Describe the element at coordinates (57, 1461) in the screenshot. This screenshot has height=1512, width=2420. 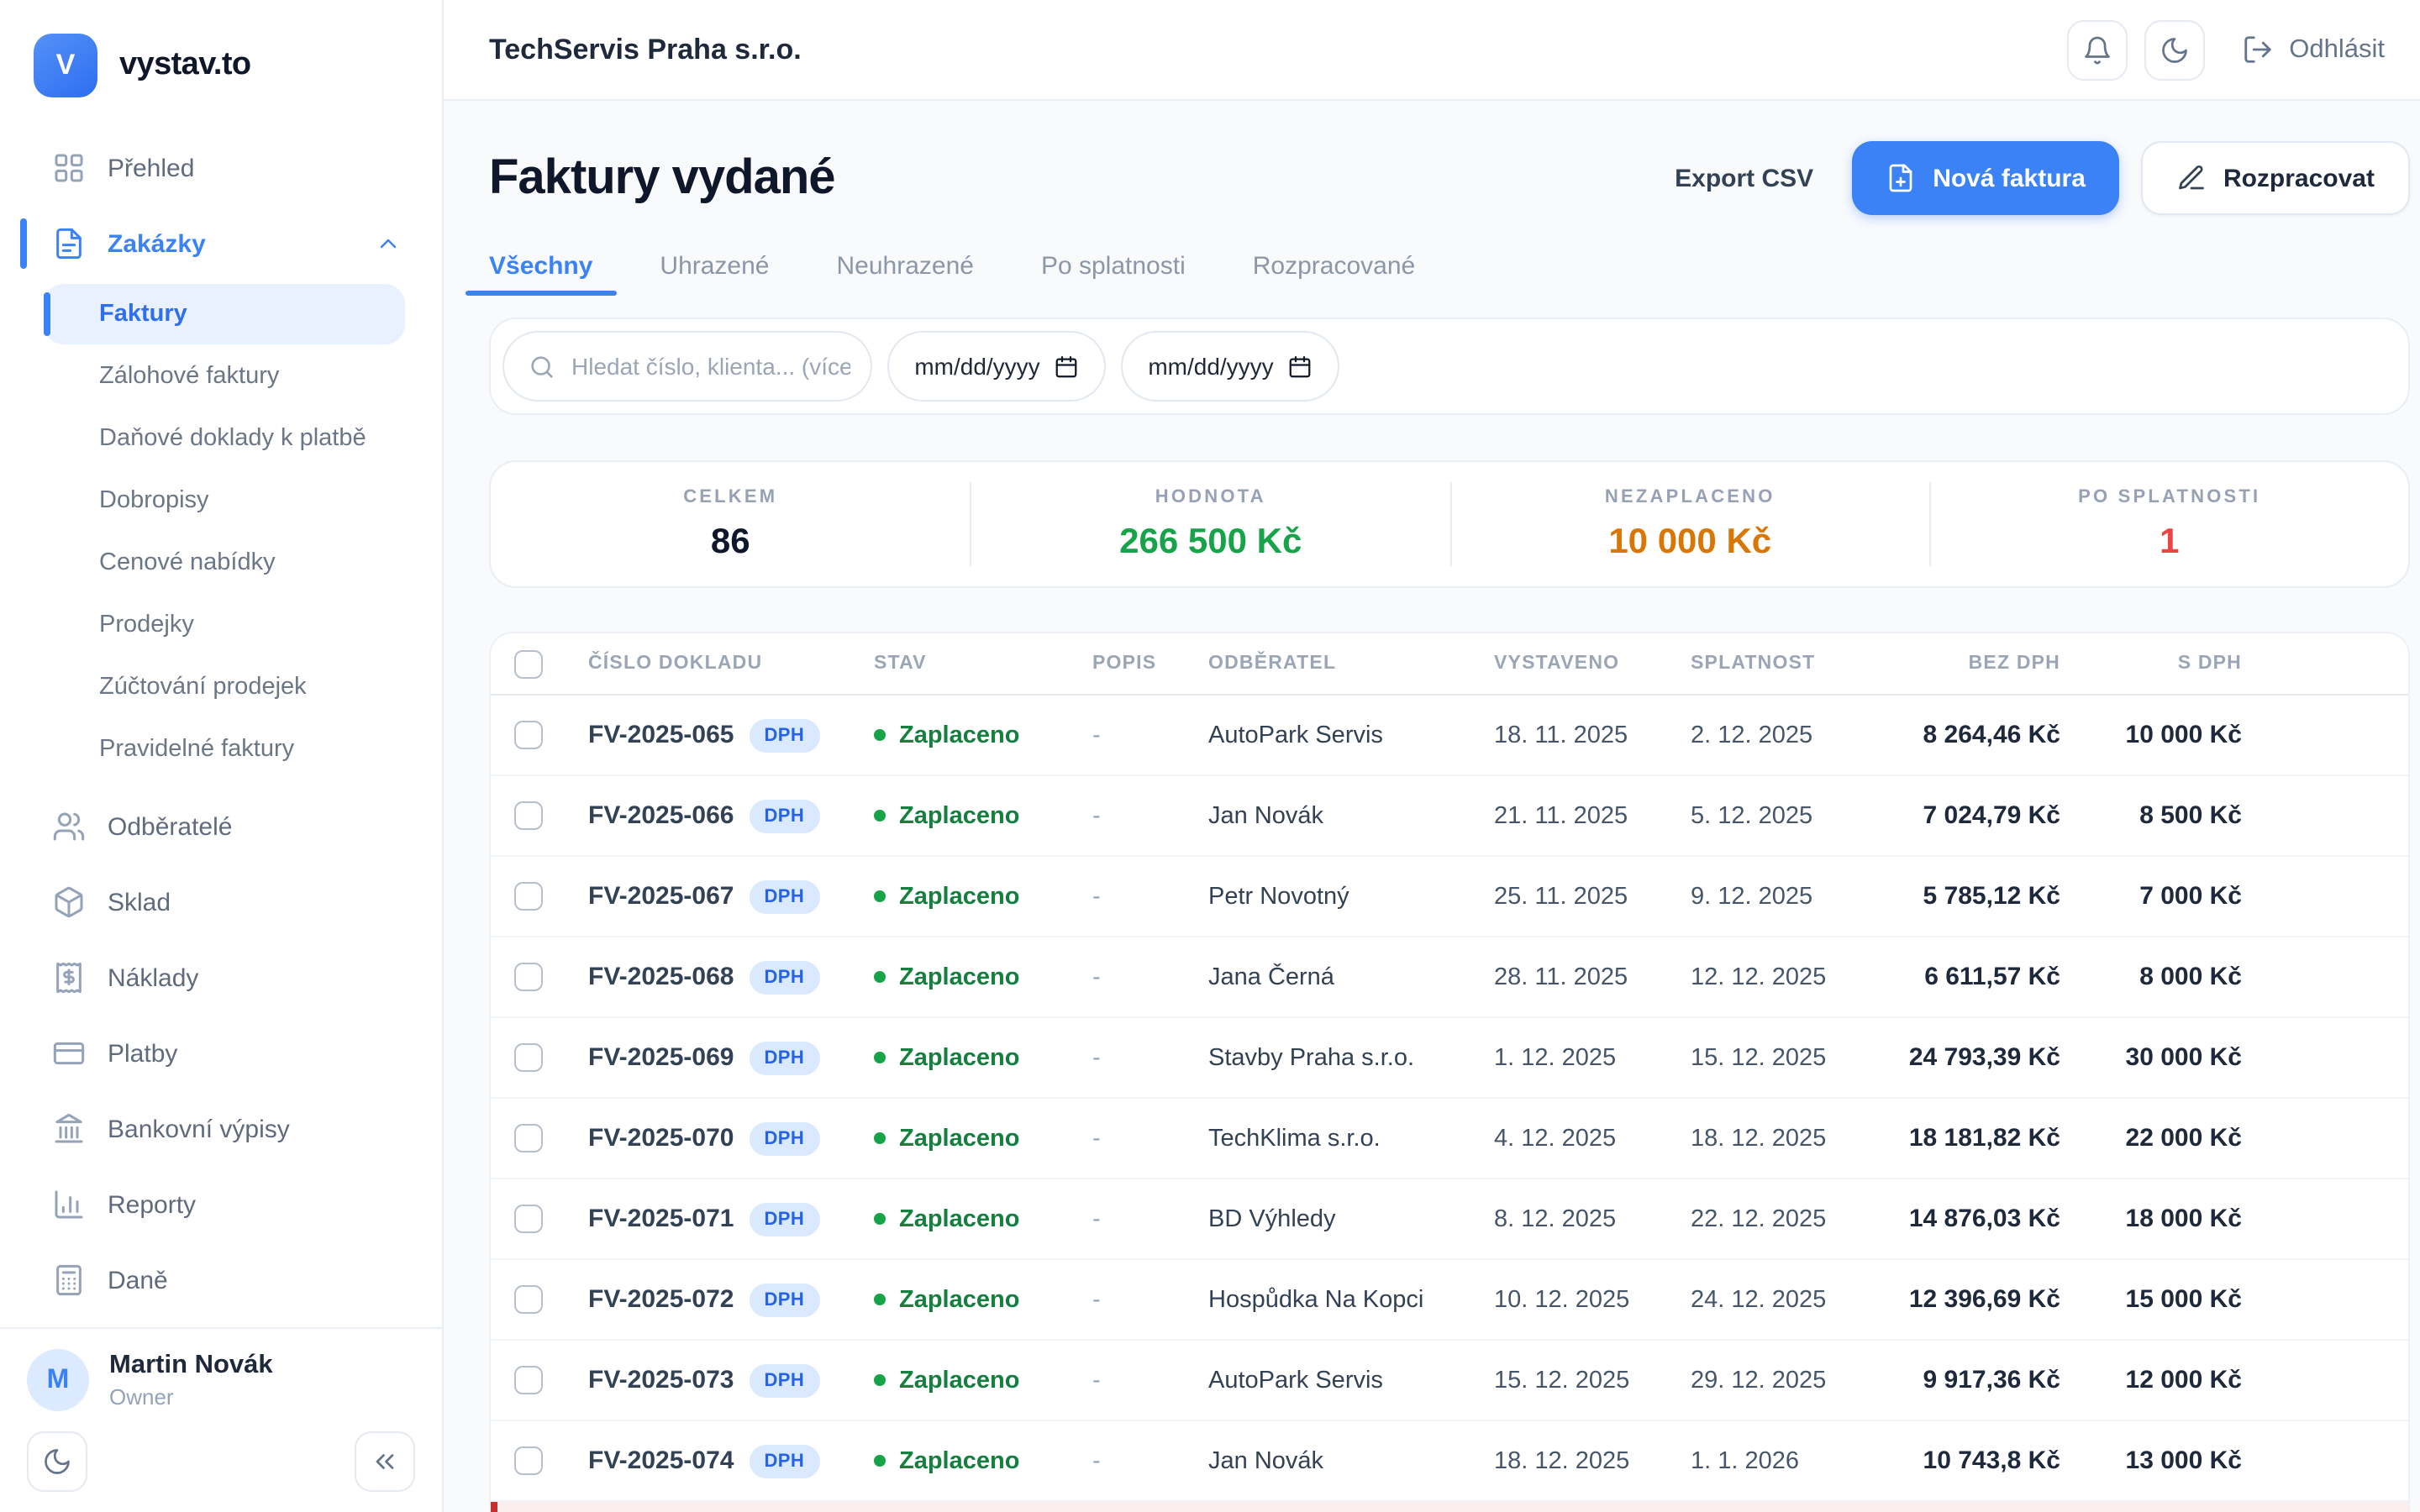
I see `theme-toggle-button` at that location.